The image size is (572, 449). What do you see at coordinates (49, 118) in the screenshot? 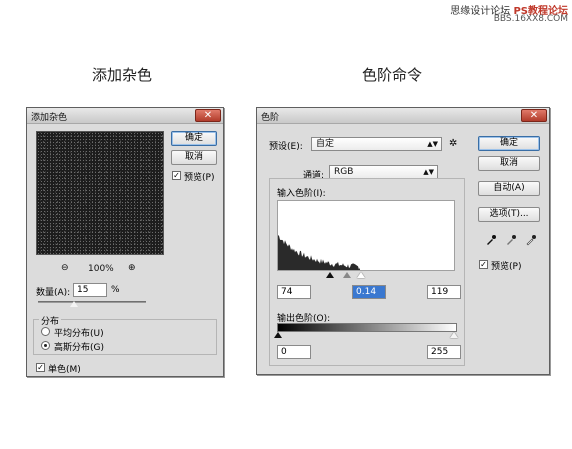
I see `add-noise-title: 添加杂色` at bounding box center [49, 118].